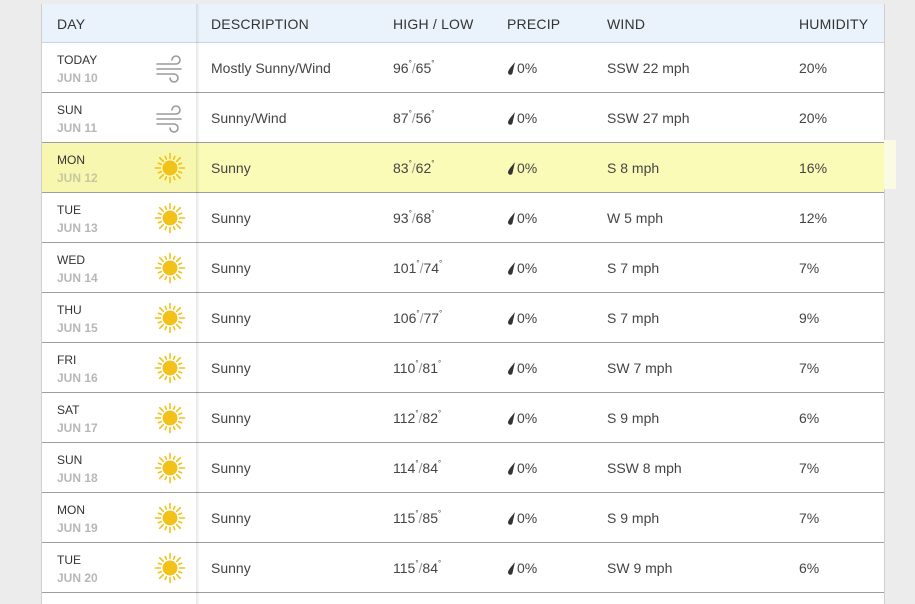 The image size is (915, 604). Describe the element at coordinates (430, 518) in the screenshot. I see `low-temp: 85` at that location.